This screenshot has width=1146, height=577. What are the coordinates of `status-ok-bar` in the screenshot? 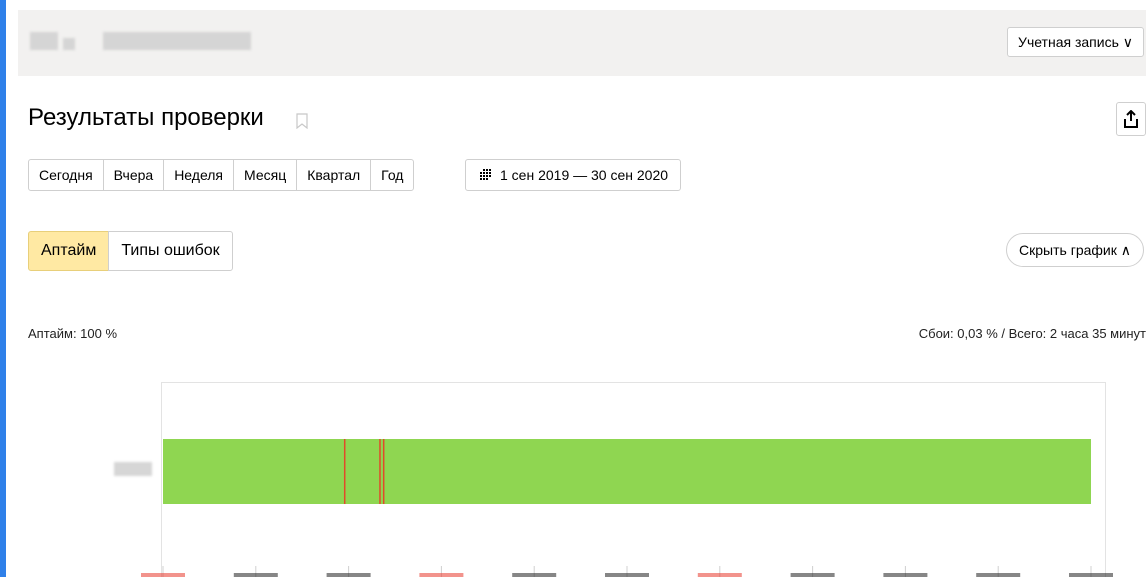 It's located at (627, 471).